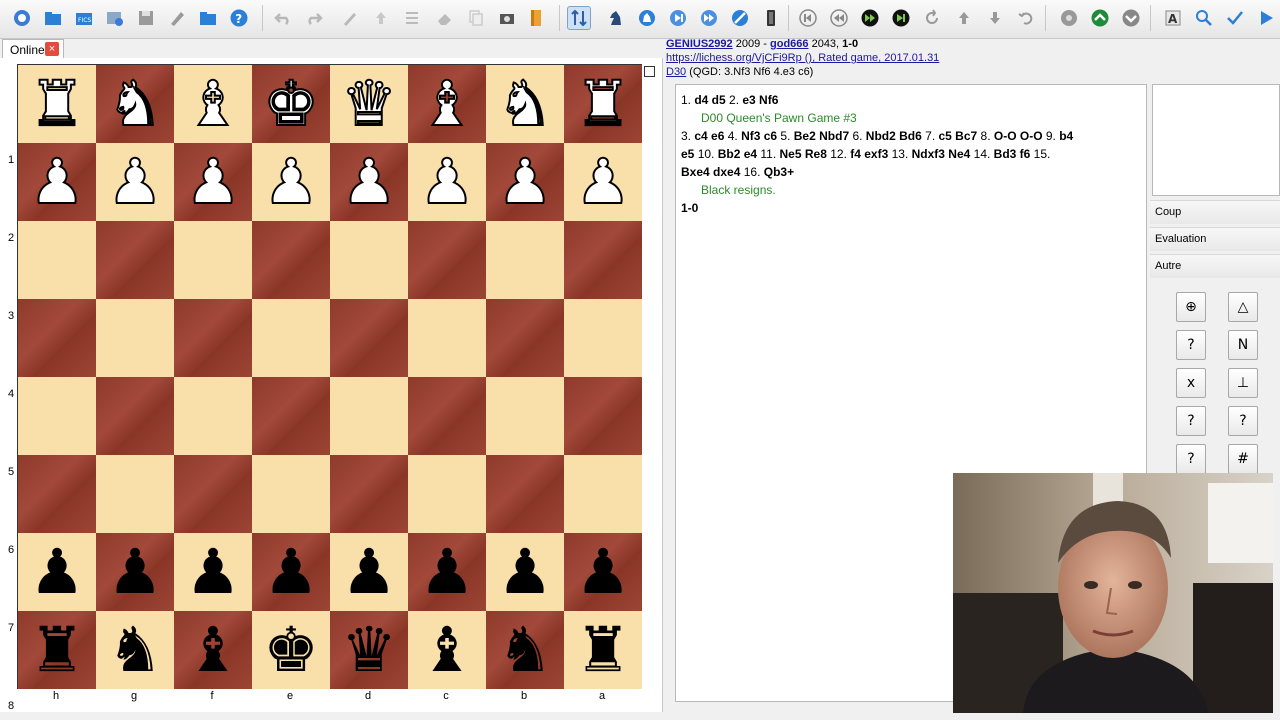 Image resolution: width=1280 pixels, height=720 pixels. Describe the element at coordinates (805, 154) in the screenshot. I see `move-text: Ne5 Re8` at that location.